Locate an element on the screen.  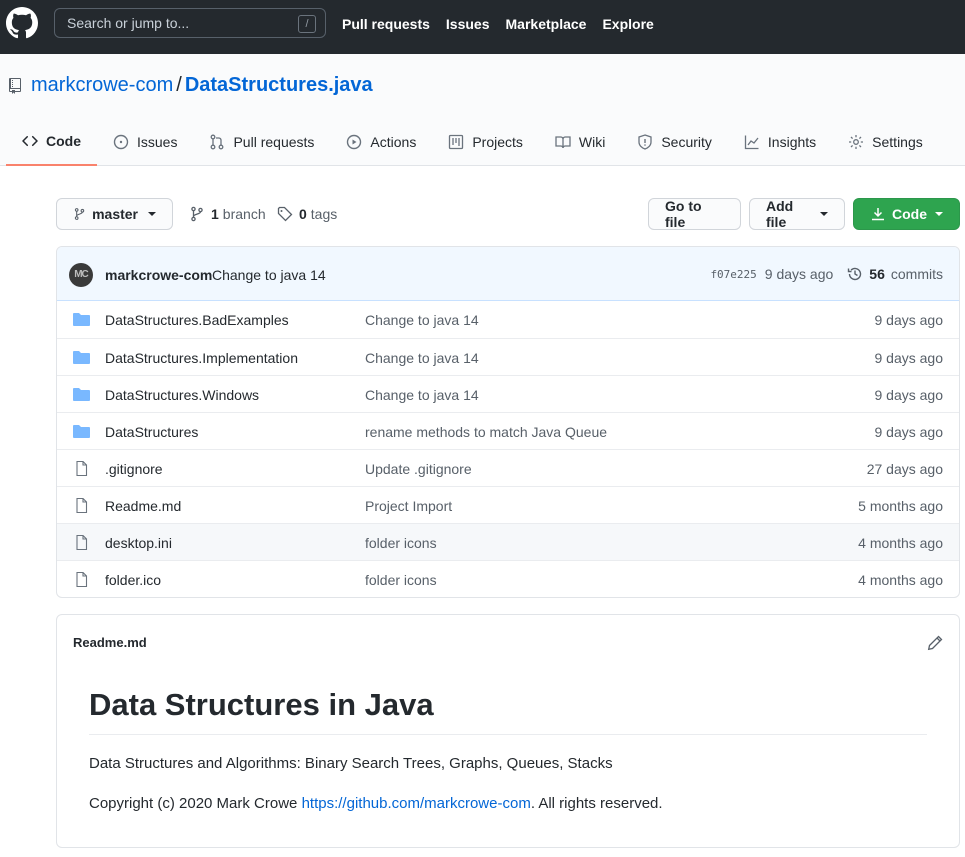
file-commit-age: 4 months ago is located at coordinates (900, 543).